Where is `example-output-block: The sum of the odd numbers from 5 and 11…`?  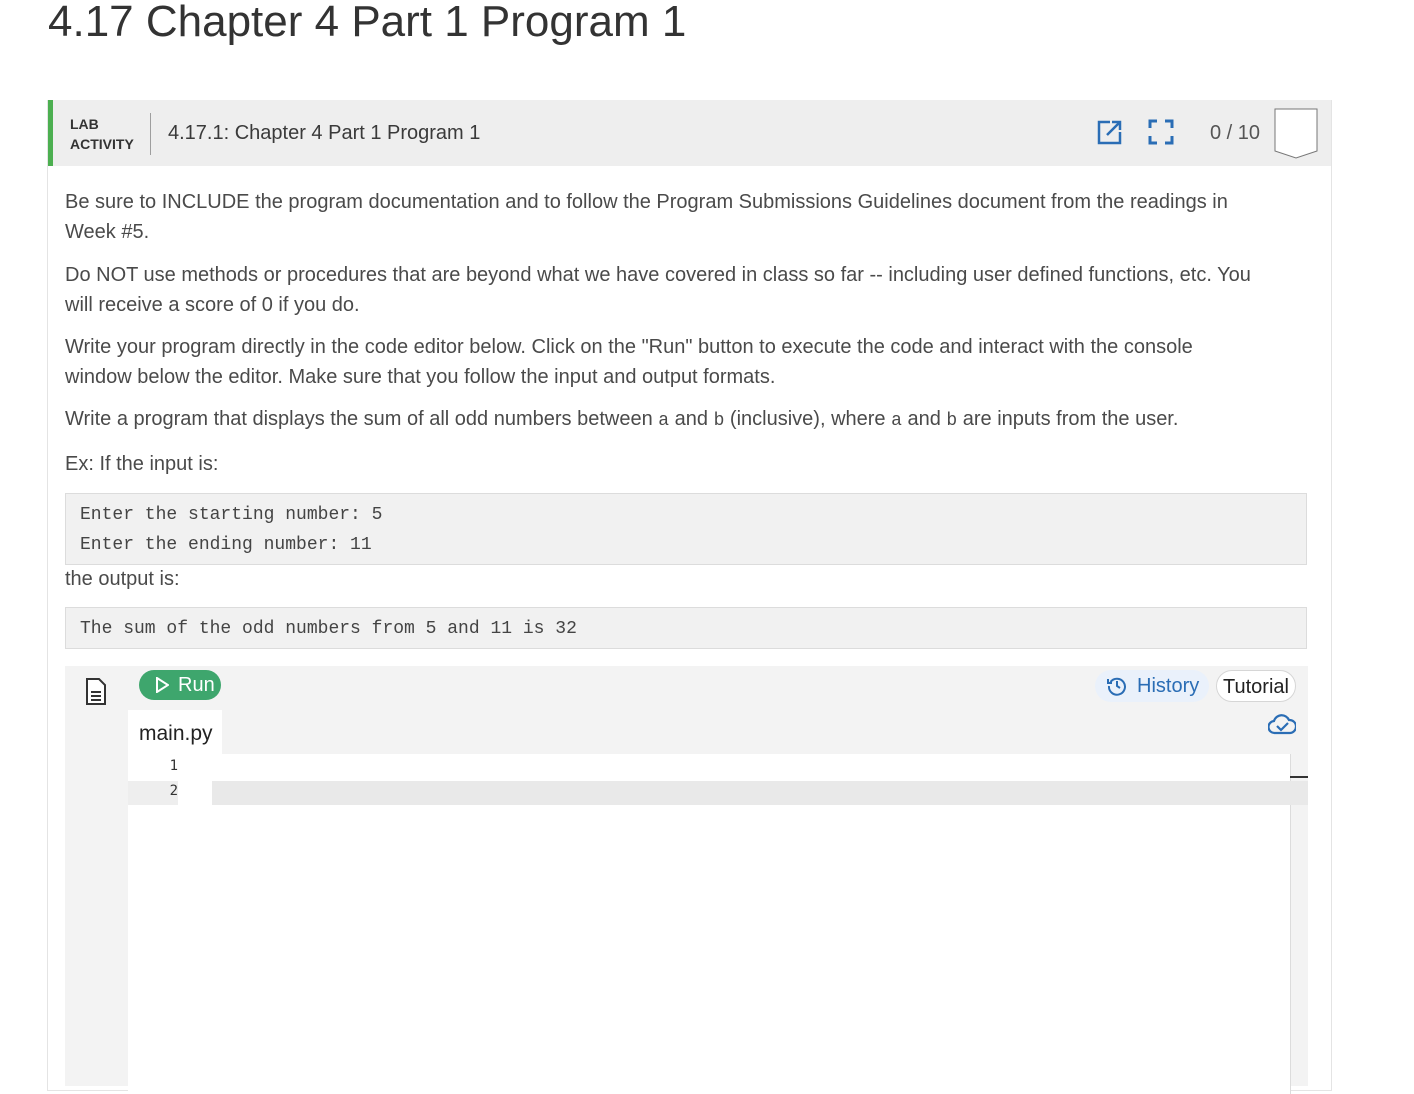
example-output-block: The sum of the odd numbers from 5 and 11… is located at coordinates (686, 628).